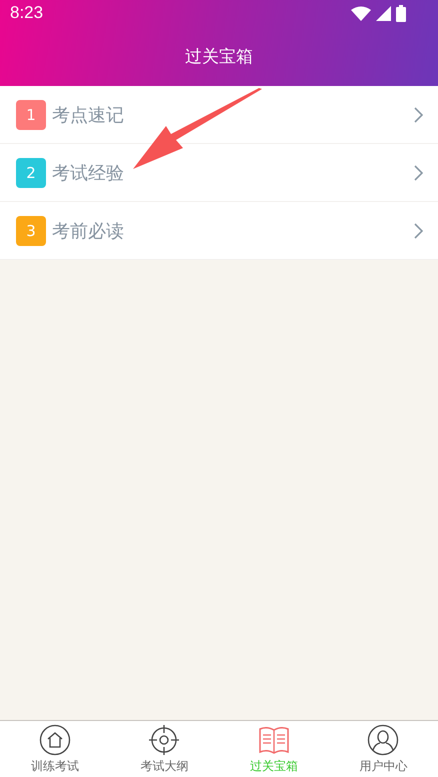 The image size is (438, 777). I want to click on number-badge: 3, so click(31, 231).